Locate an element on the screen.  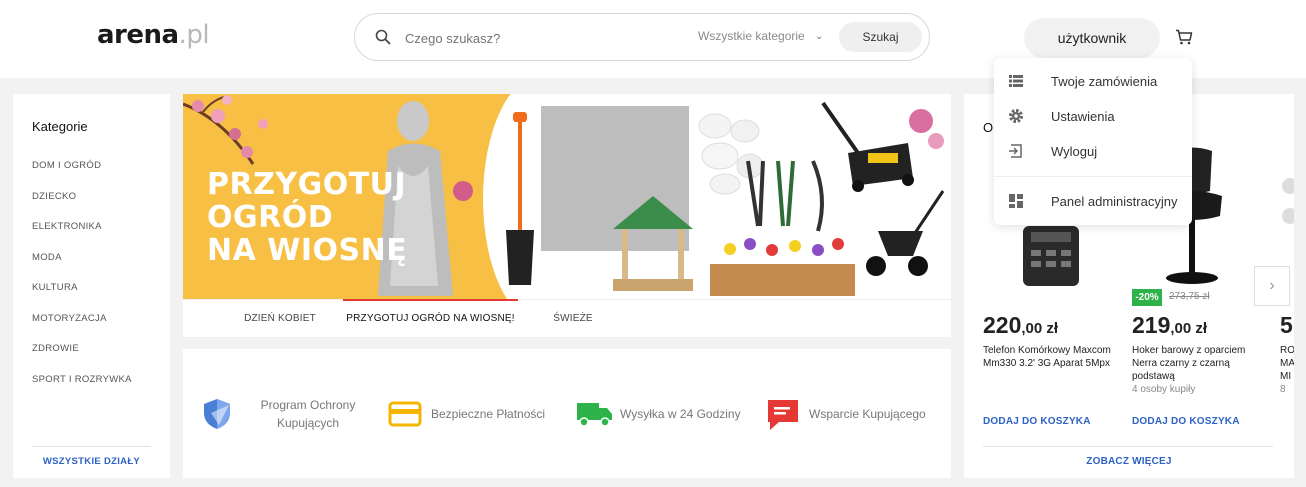
sidebar-item-elektronika: ELEKTRONIKA is located at coordinates (82, 236).